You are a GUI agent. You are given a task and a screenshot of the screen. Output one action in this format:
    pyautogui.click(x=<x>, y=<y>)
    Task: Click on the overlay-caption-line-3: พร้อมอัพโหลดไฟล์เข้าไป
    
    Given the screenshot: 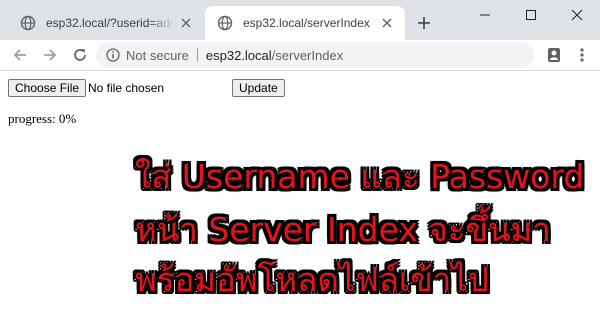 What is the action you would take?
    pyautogui.click(x=312, y=279)
    